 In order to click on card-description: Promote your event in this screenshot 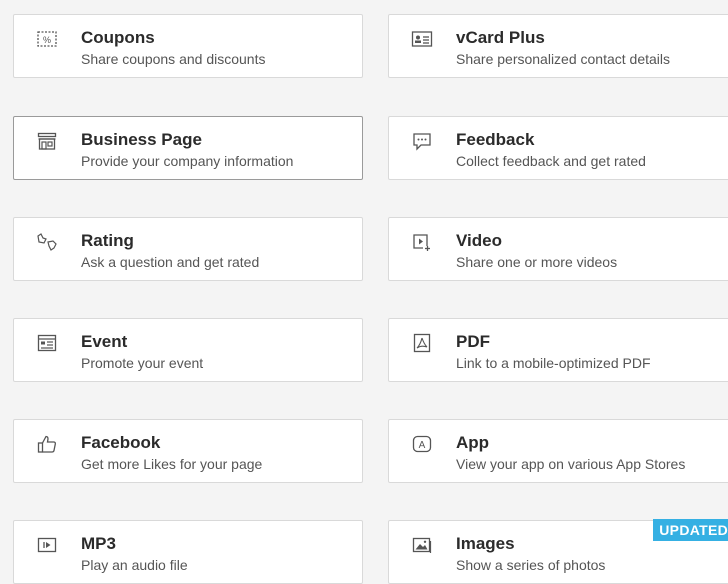, I will do `click(142, 363)`.